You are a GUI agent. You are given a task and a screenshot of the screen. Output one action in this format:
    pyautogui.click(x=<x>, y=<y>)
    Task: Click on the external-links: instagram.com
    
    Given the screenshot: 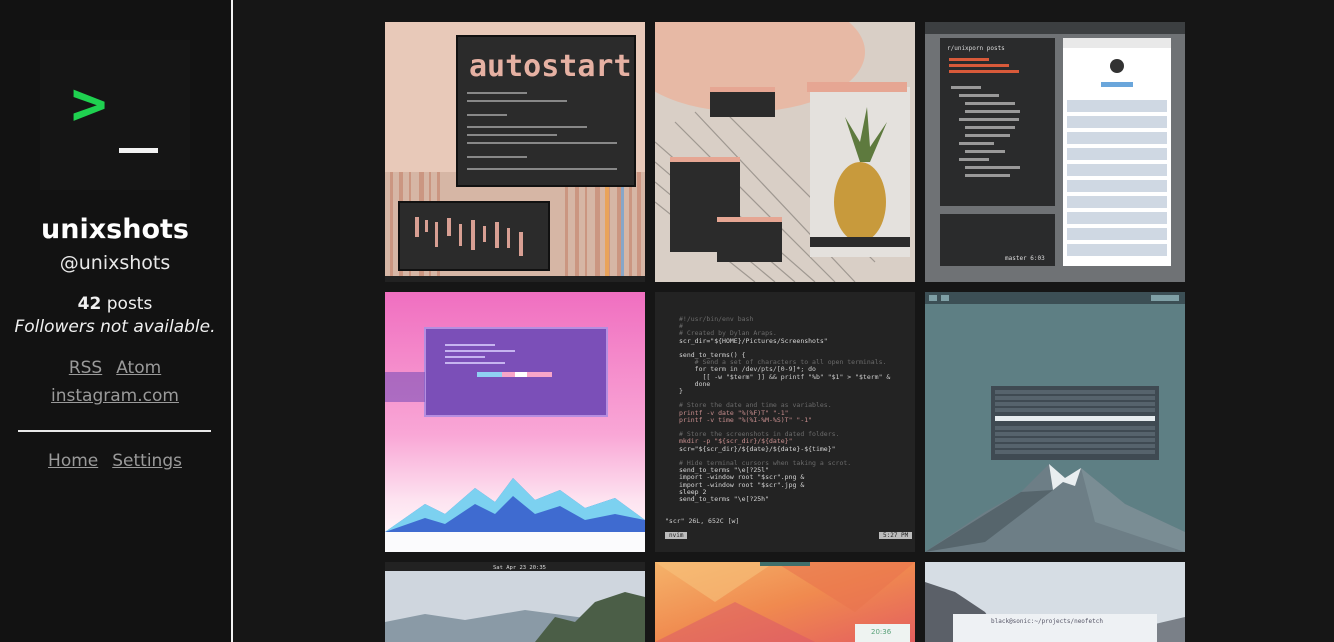 What is the action you would take?
    pyautogui.click(x=115, y=396)
    